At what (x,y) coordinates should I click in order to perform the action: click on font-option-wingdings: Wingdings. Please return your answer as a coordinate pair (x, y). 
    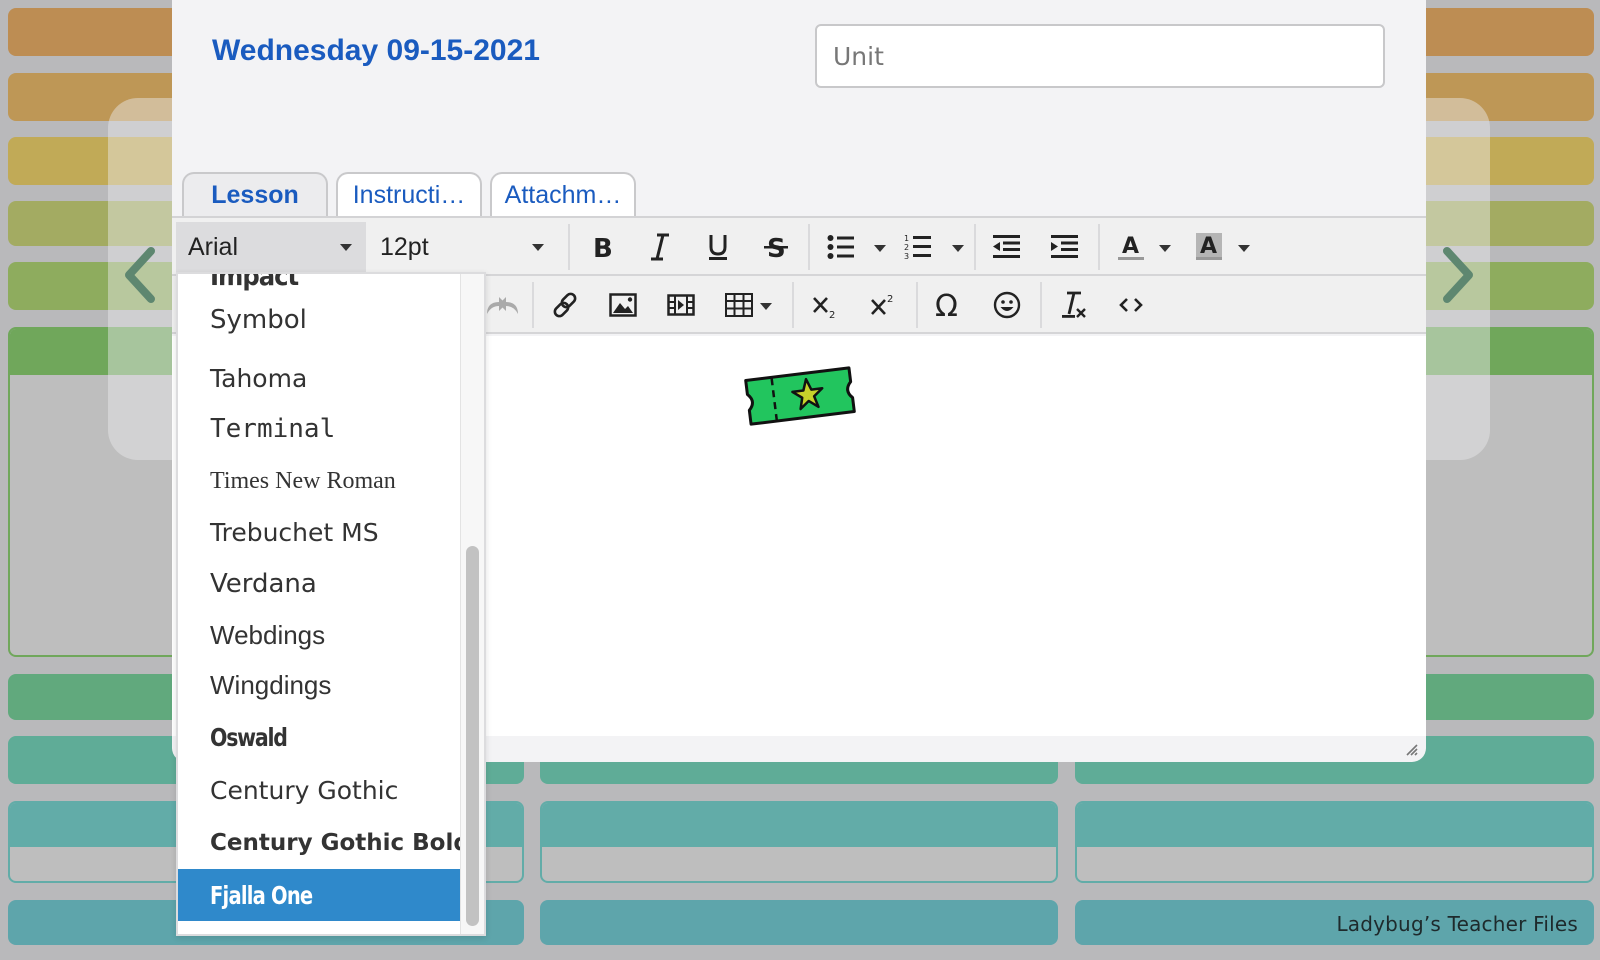
    Looking at the image, I should click on (320, 685).